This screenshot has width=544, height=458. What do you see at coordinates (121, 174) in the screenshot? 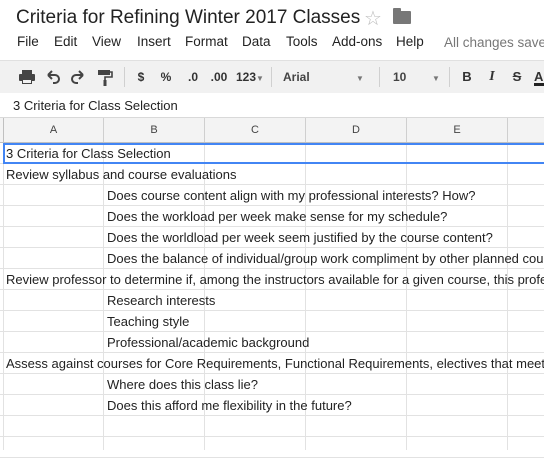
I see `cell-a: Review syllabus and course evaluations` at bounding box center [121, 174].